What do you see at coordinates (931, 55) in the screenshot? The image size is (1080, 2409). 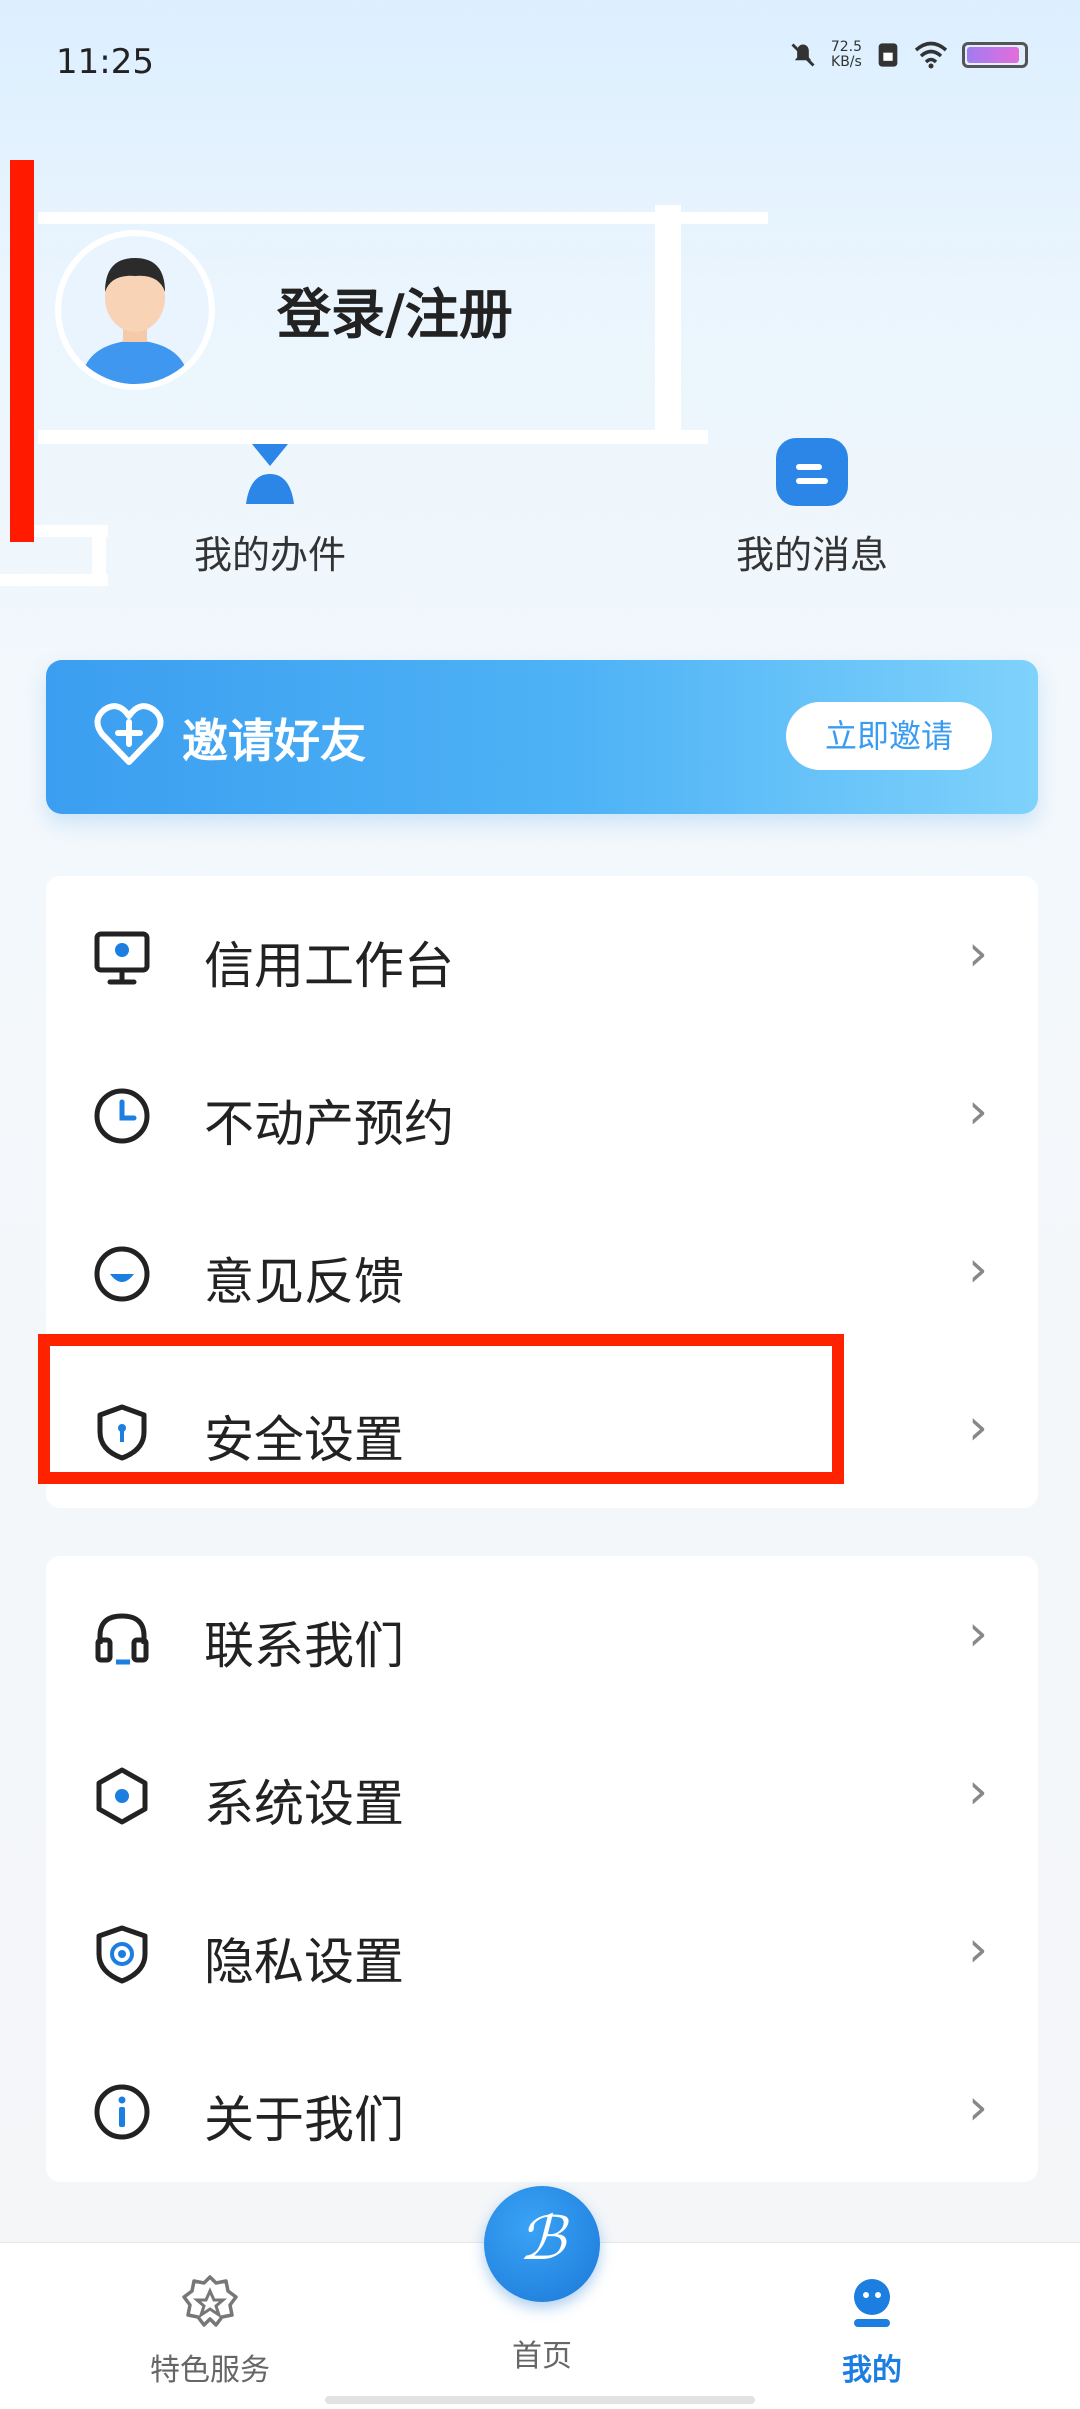 I see `wifi-icon` at bounding box center [931, 55].